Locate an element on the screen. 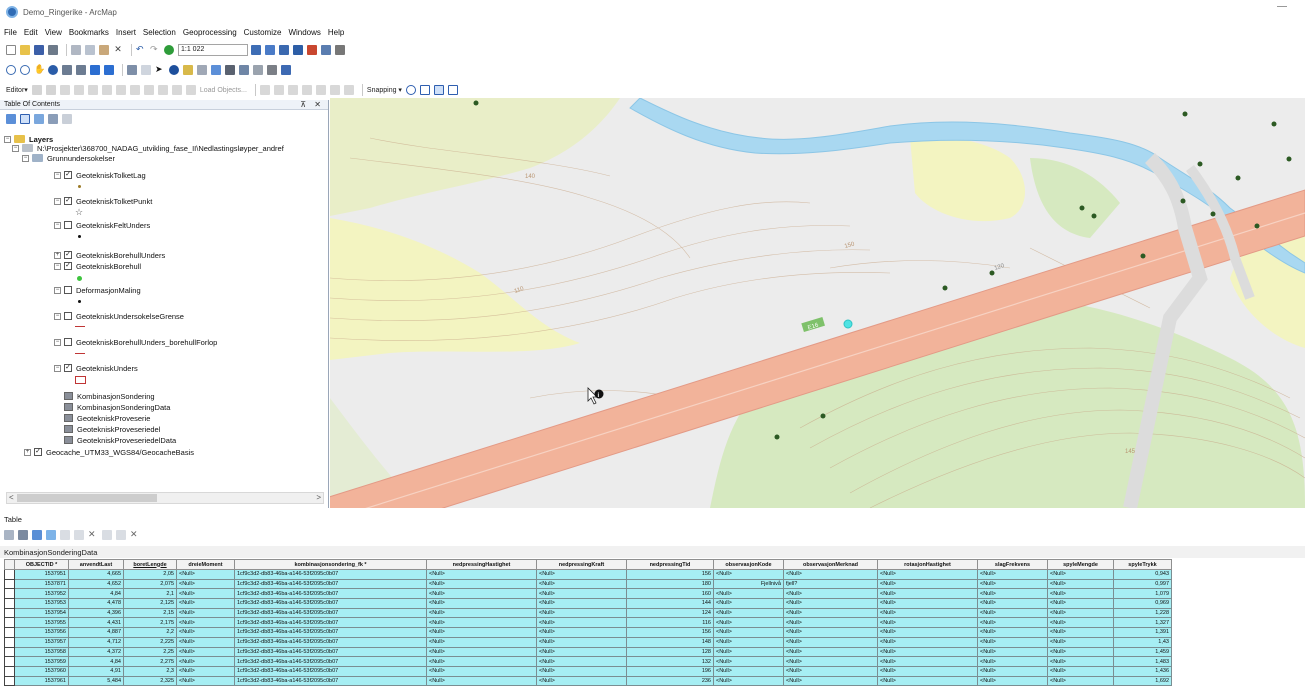 This screenshot has width=1305, height=700. menu-file: File is located at coordinates (10, 32).